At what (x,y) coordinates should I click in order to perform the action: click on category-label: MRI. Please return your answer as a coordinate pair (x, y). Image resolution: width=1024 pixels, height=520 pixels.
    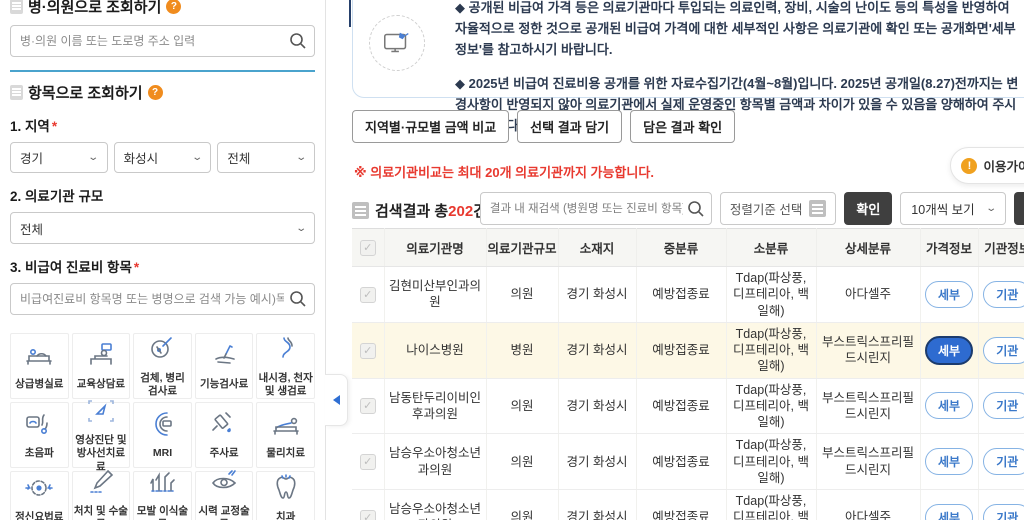
    Looking at the image, I should click on (162, 453).